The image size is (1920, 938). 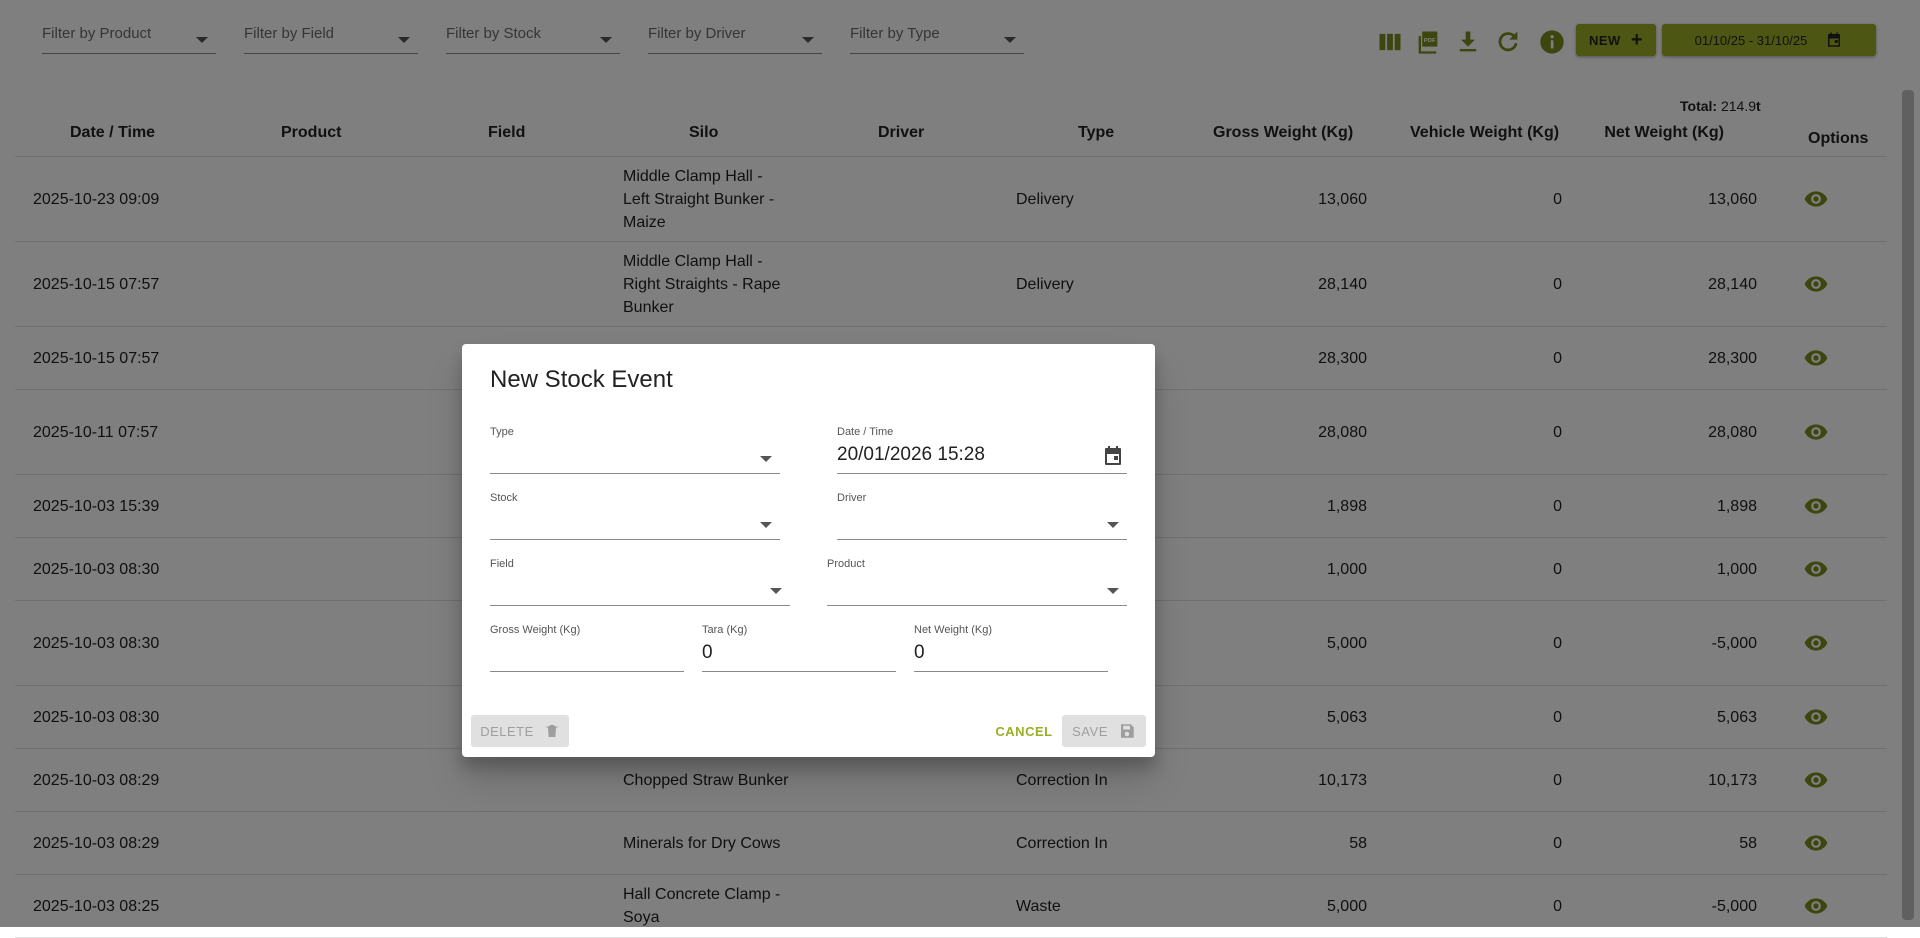 I want to click on datetime-field: Date / Time 20/01/2026 15:28, so click(x=982, y=450).